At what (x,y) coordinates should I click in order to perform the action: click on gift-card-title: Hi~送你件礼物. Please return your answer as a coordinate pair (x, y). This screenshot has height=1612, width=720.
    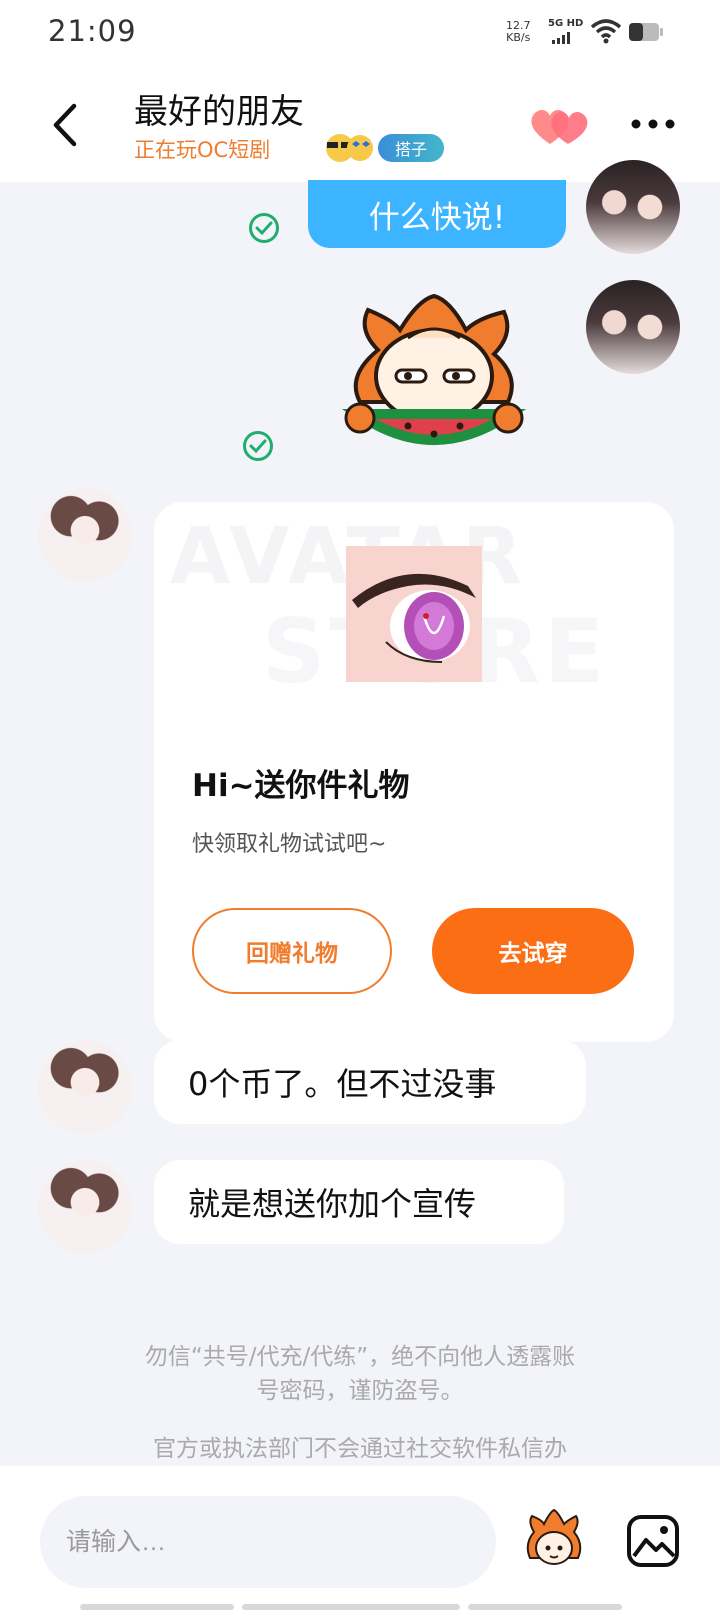
    Looking at the image, I should click on (301, 786).